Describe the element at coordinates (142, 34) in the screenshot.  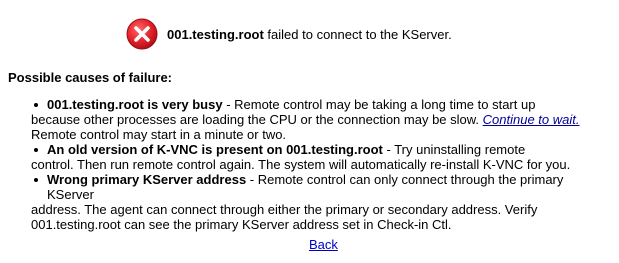
I see `error-icon` at that location.